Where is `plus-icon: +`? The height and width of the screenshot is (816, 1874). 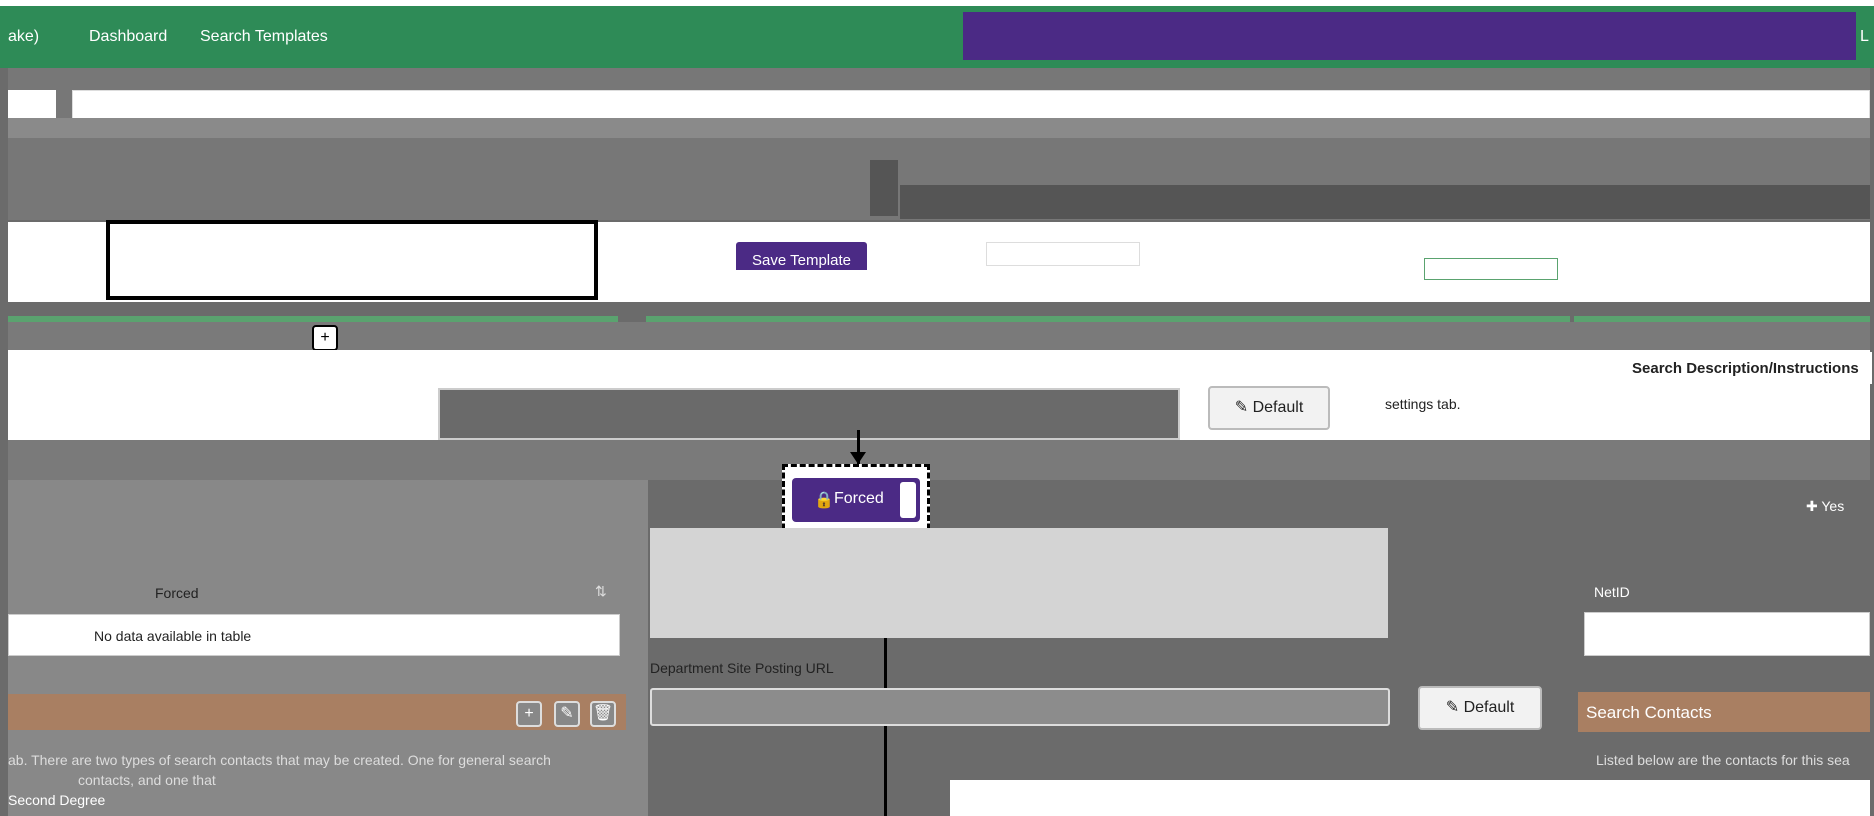 plus-icon: + is located at coordinates (325, 338).